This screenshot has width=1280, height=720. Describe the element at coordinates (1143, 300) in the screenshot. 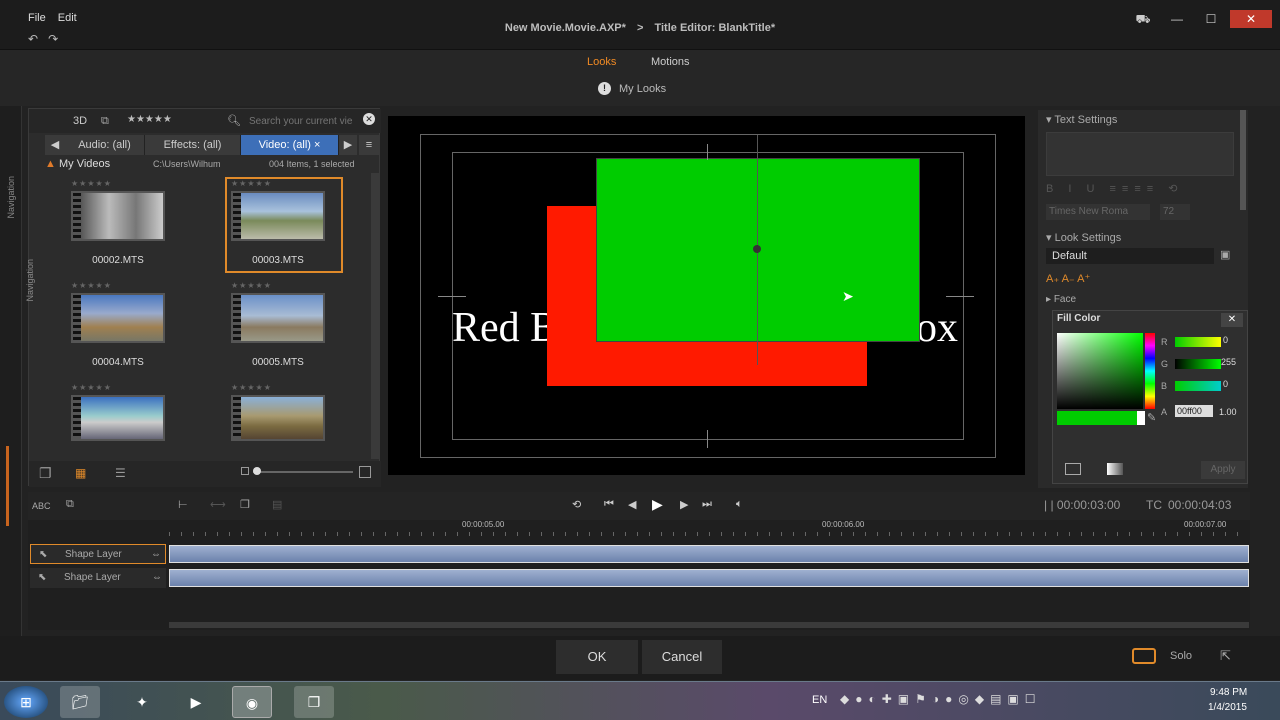

I see `face-header: ▸ Face` at that location.